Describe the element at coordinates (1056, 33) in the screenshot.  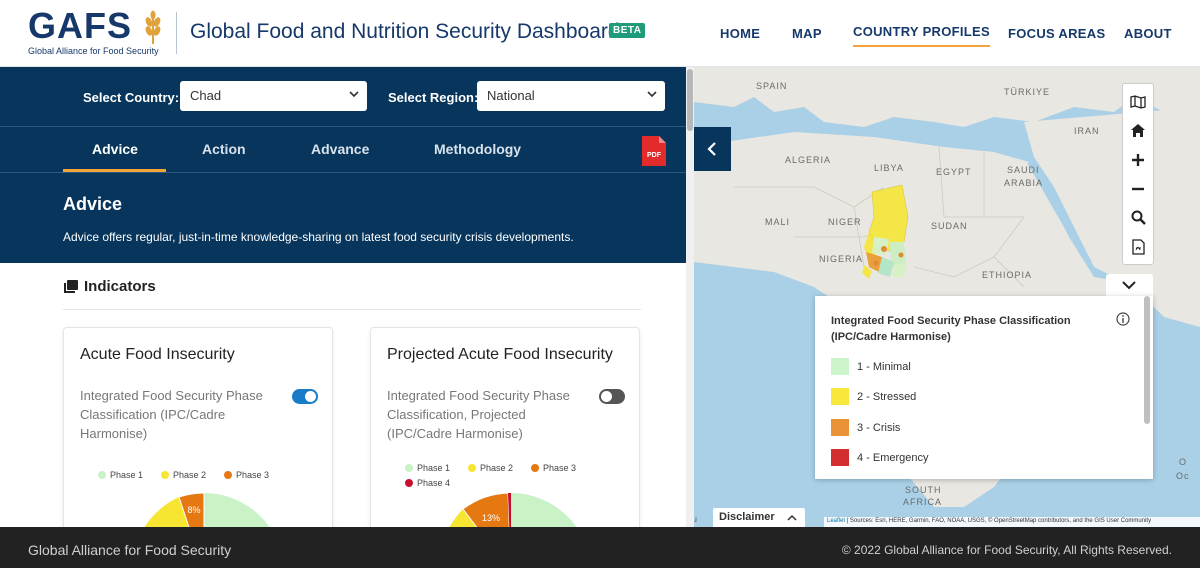
I see `nav-focus-areas: FOCUS AREAS` at that location.